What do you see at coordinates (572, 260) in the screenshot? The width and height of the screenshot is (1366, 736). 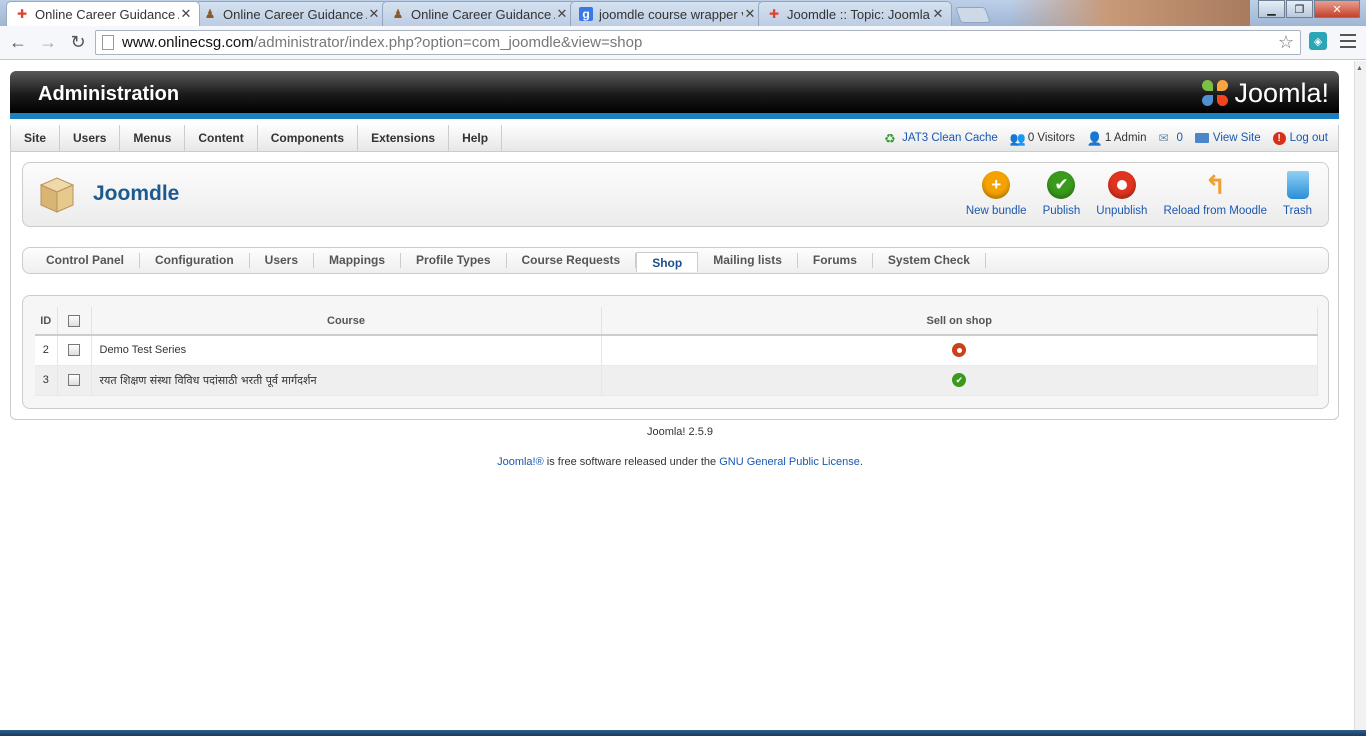 I see `submenu-course-requests: Course Requests` at bounding box center [572, 260].